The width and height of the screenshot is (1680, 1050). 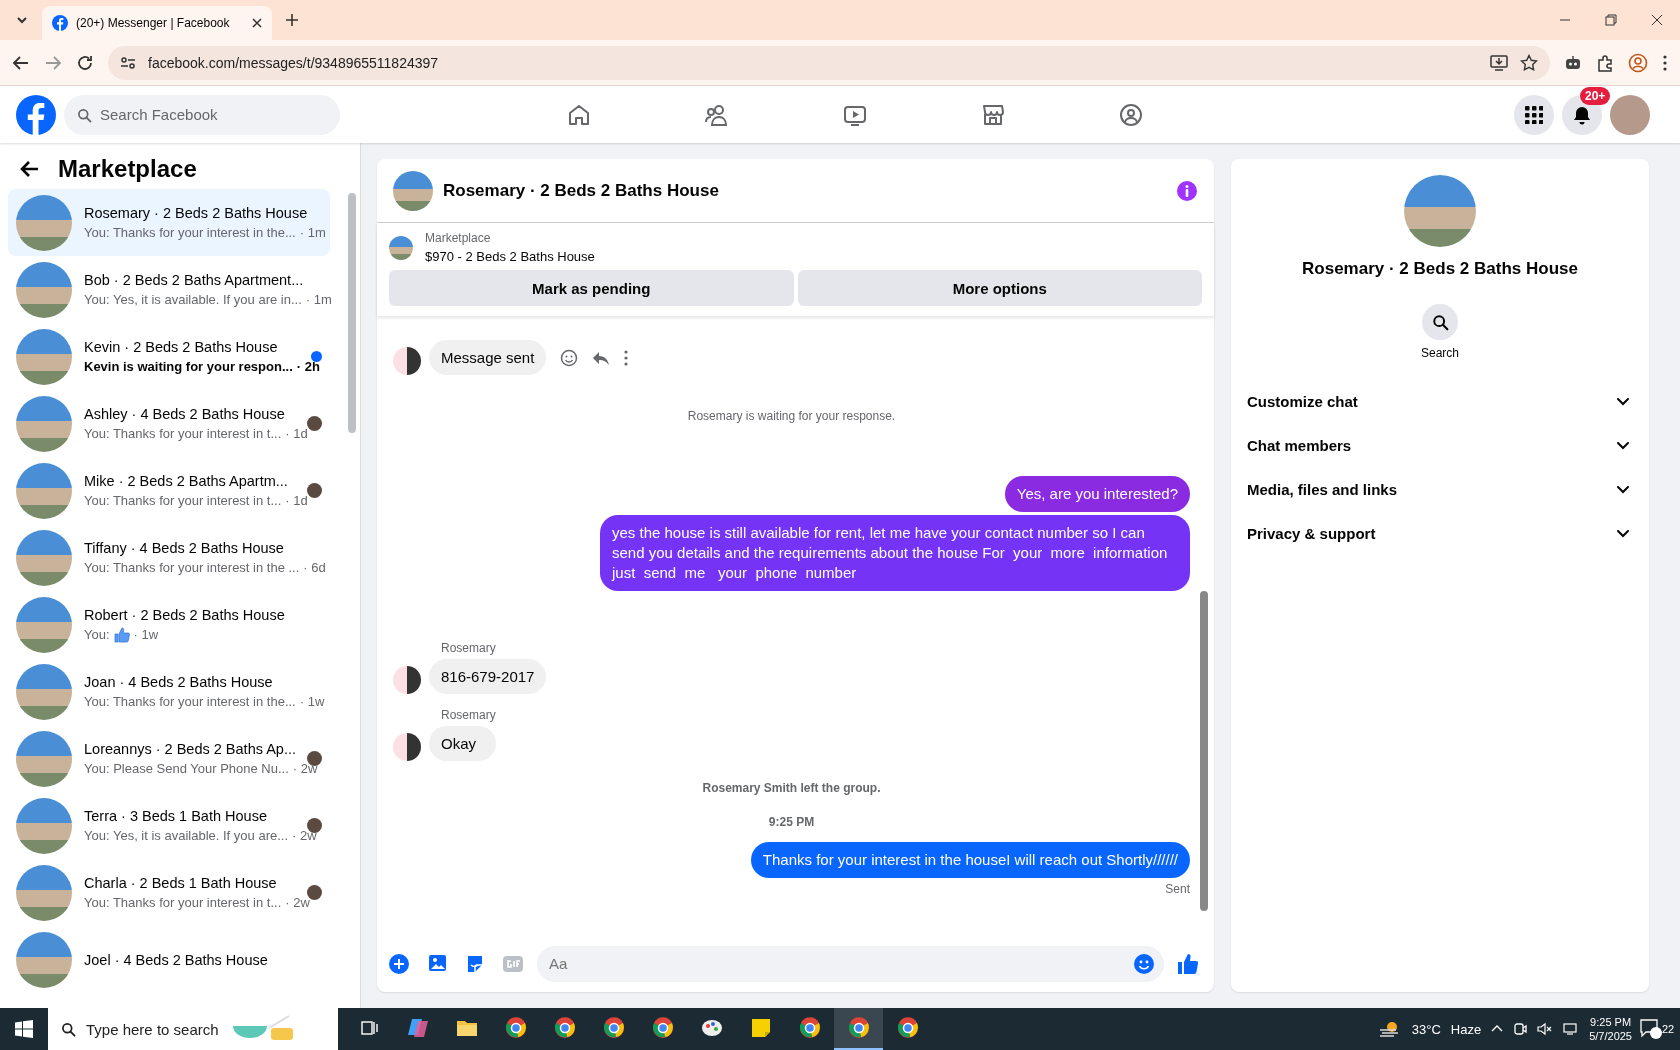 I want to click on conversation-item: Loreannys · 2 Beds 2 Baths Ap... You: Please Send Your Phone Nu... · 2w, so click(x=169, y=758).